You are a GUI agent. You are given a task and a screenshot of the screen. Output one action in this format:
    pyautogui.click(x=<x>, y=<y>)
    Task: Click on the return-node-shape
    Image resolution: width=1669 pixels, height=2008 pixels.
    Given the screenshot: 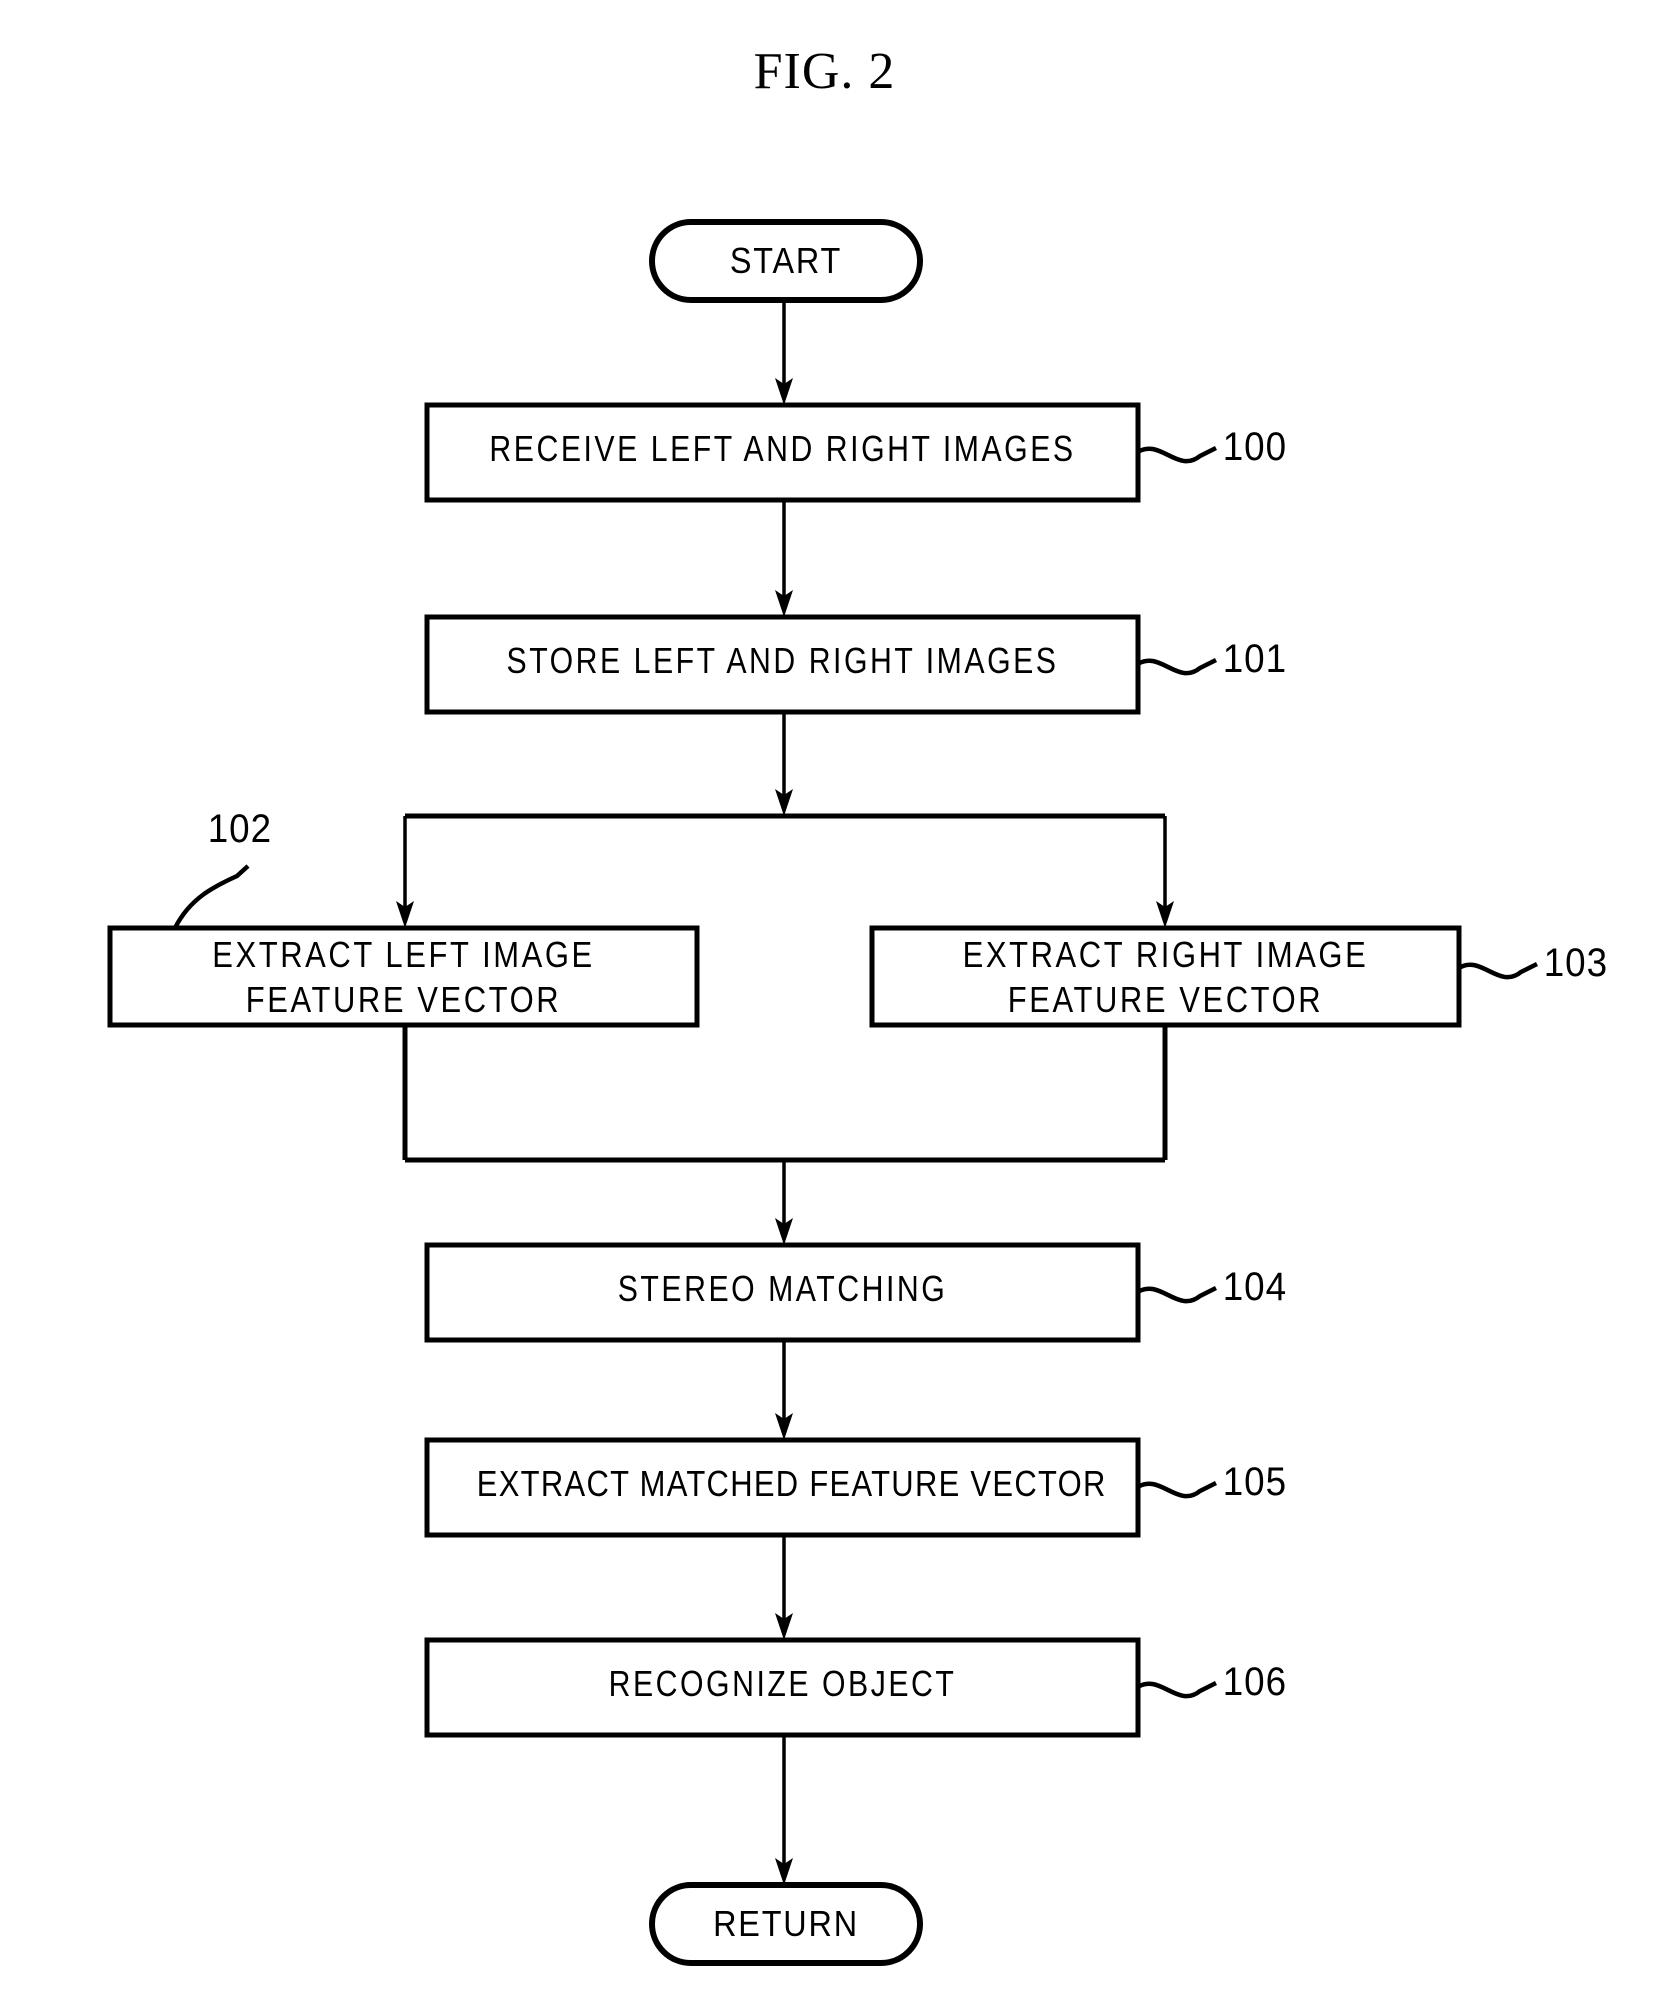 What is the action you would take?
    pyautogui.click(x=786, y=1924)
    